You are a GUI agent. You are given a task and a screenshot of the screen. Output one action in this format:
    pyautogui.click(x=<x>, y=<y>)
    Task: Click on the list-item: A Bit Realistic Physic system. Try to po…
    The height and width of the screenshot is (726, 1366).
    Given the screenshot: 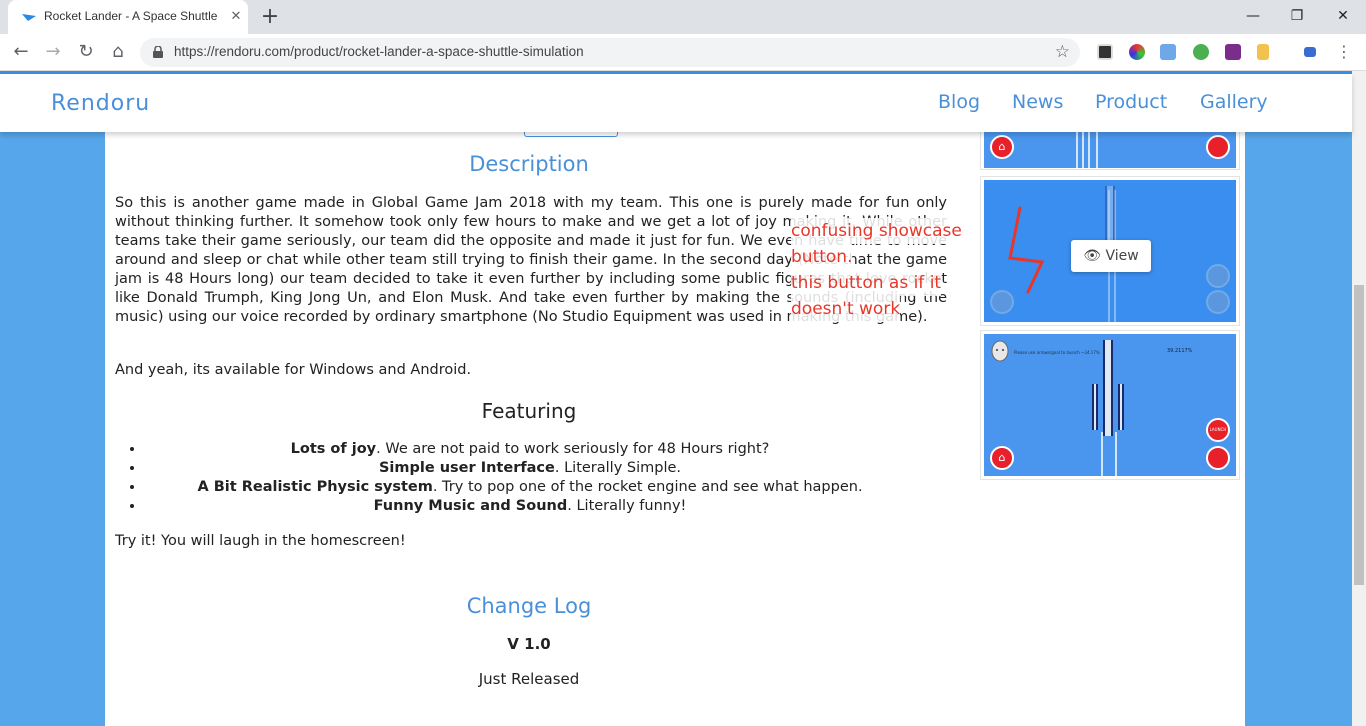 What is the action you would take?
    pyautogui.click(x=530, y=487)
    